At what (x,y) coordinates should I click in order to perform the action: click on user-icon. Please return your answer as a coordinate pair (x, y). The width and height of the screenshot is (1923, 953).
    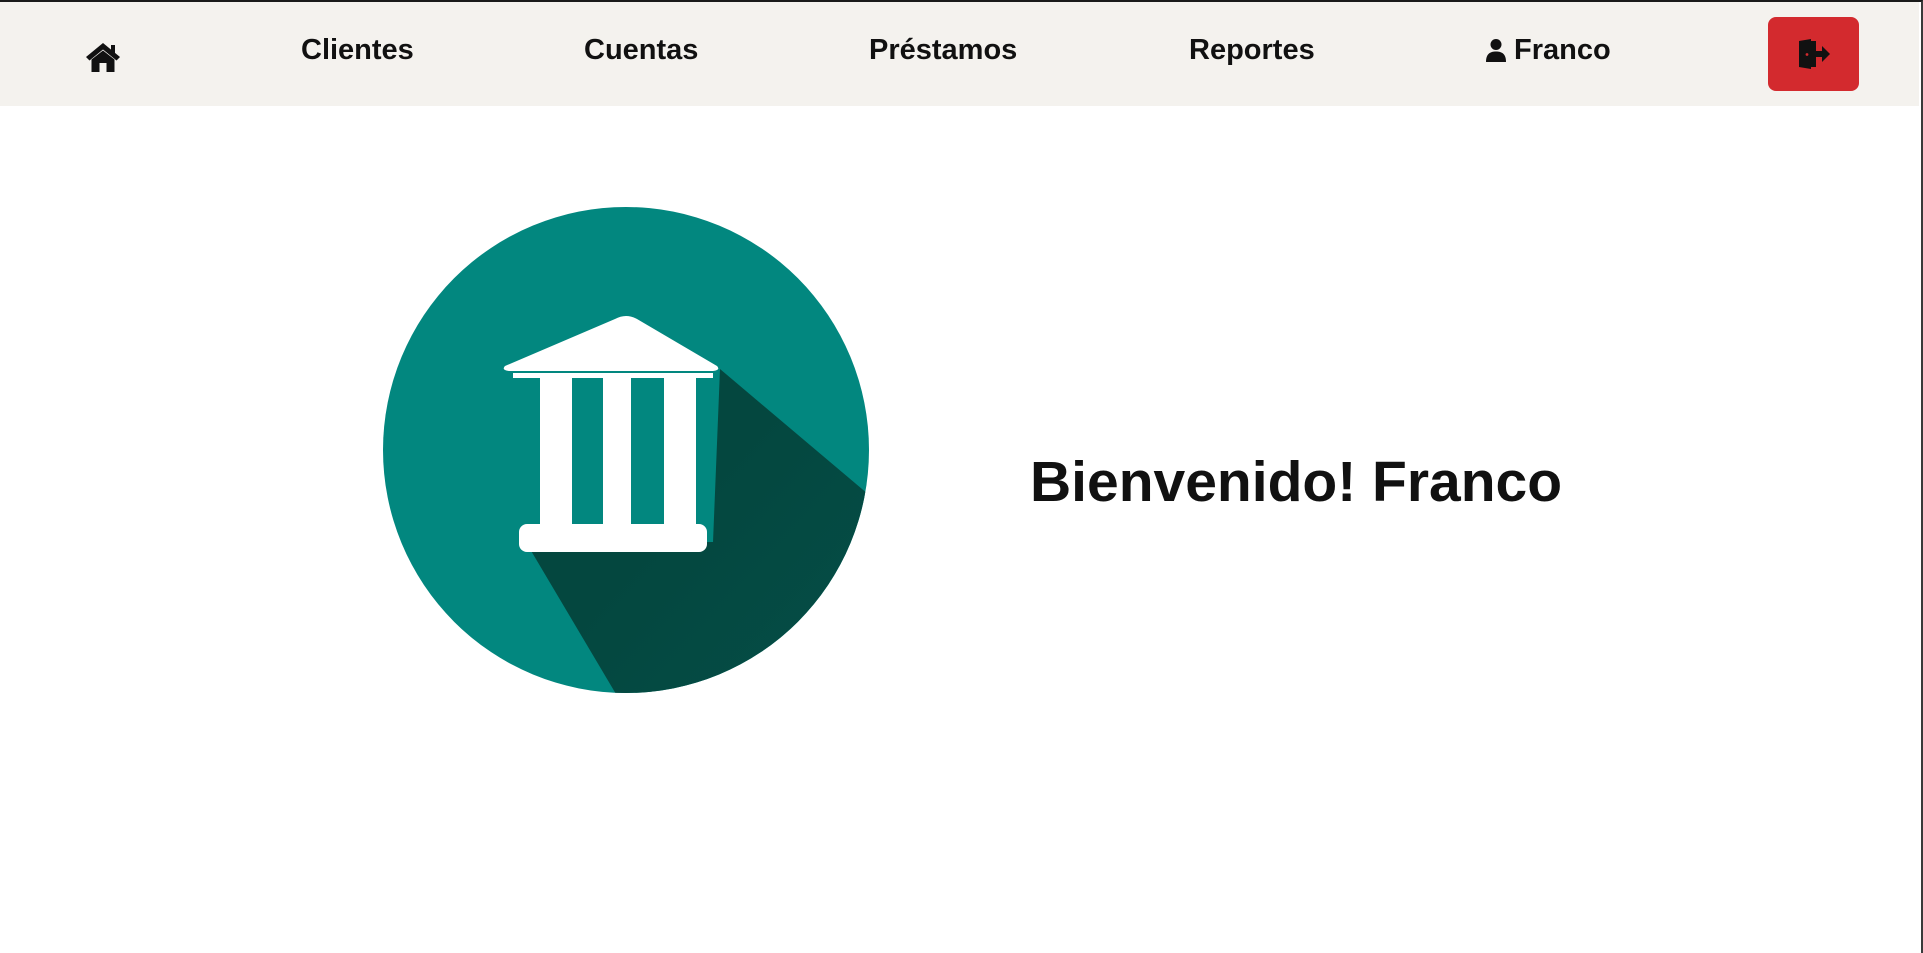
    Looking at the image, I should click on (1496, 50).